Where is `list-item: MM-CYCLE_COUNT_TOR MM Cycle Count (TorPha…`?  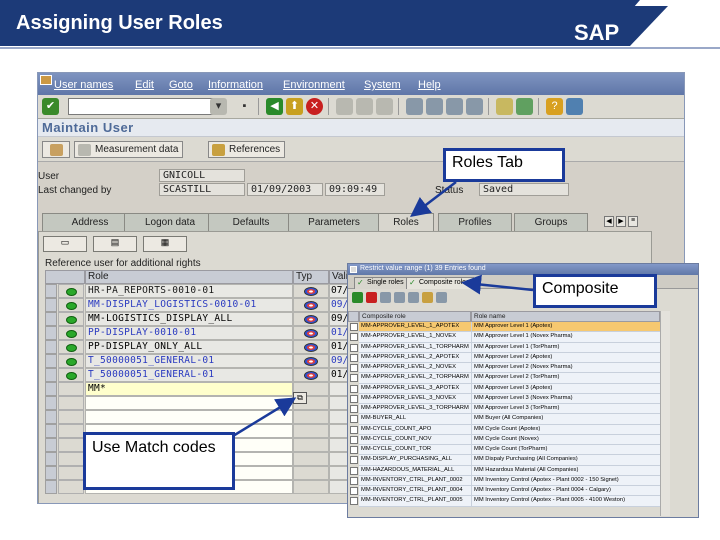 list-item: MM-CYCLE_COUNT_TOR MM Cycle Count (TorPha… is located at coordinates (504, 450).